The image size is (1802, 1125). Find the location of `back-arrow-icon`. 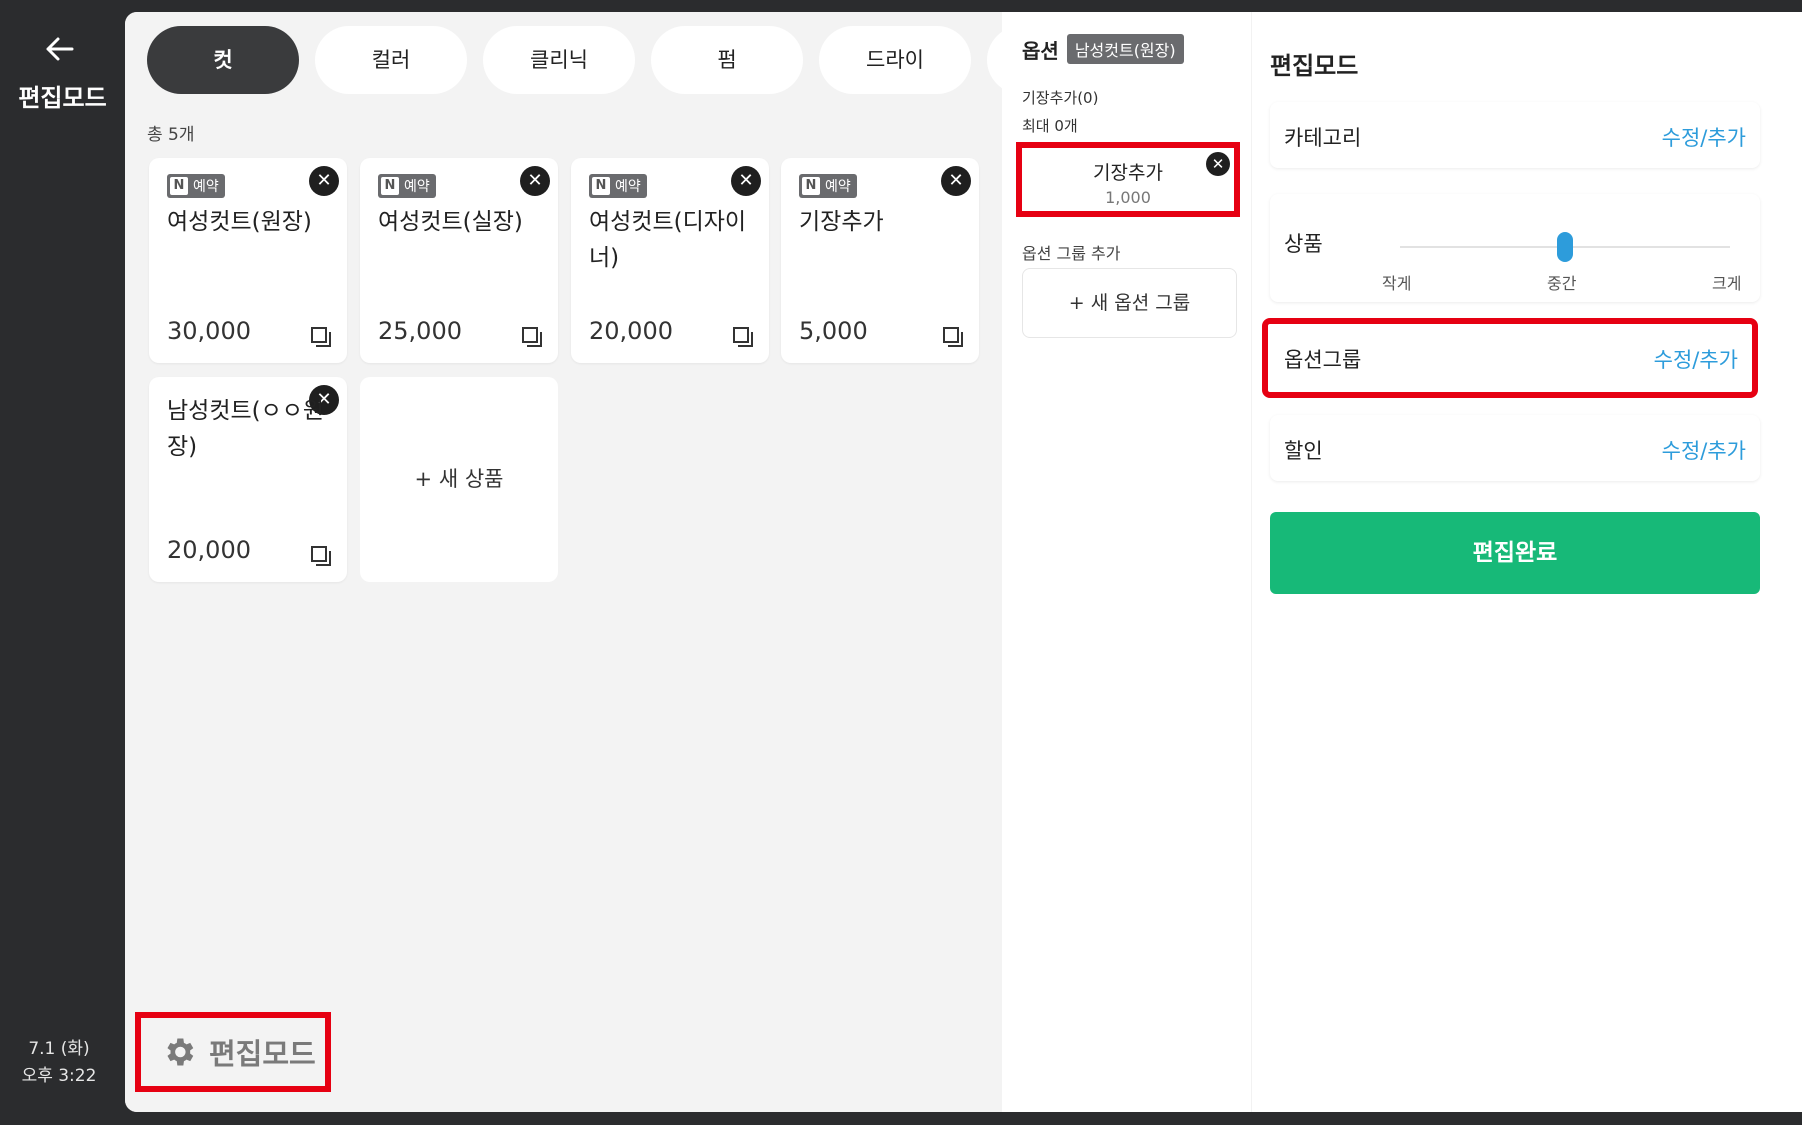

back-arrow-icon is located at coordinates (60, 49).